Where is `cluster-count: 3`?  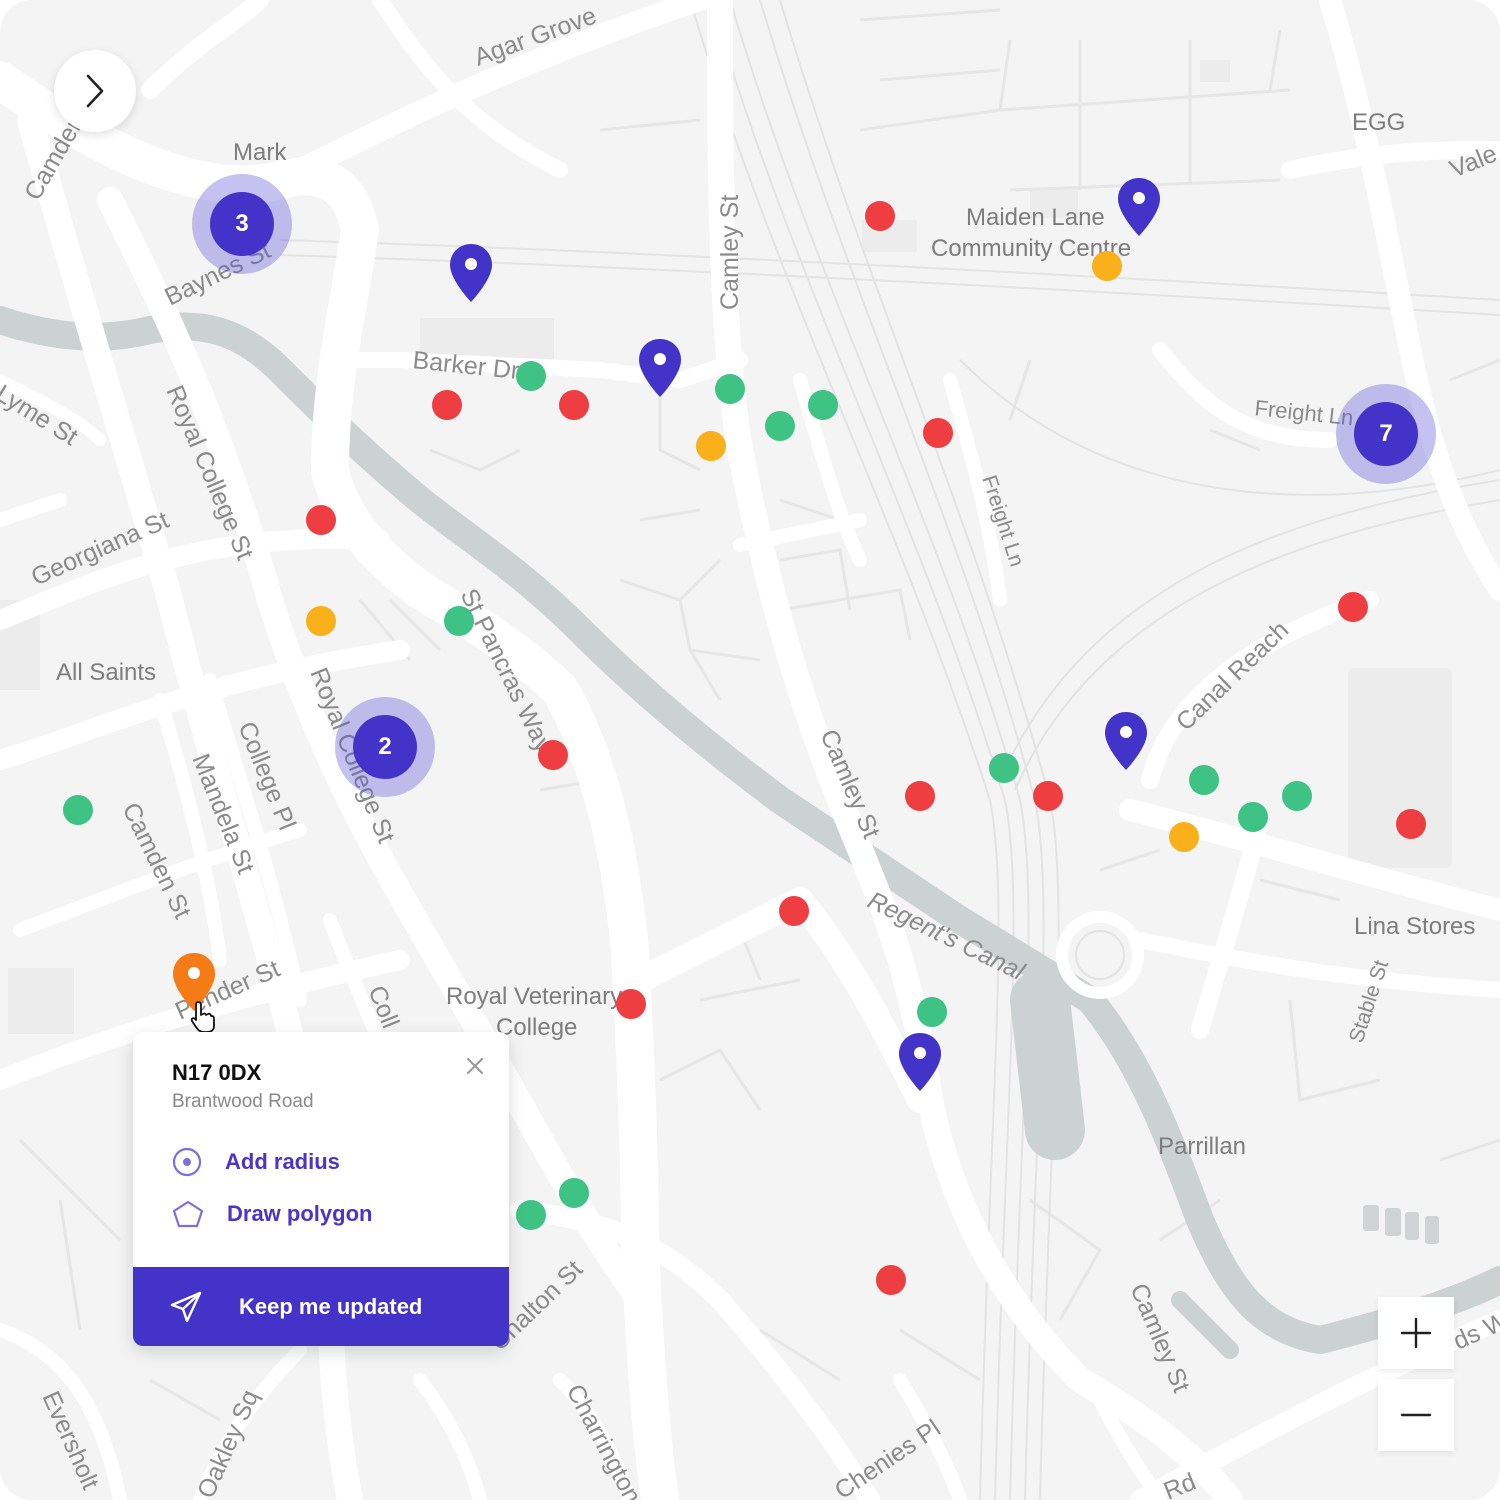 cluster-count: 3 is located at coordinates (242, 224).